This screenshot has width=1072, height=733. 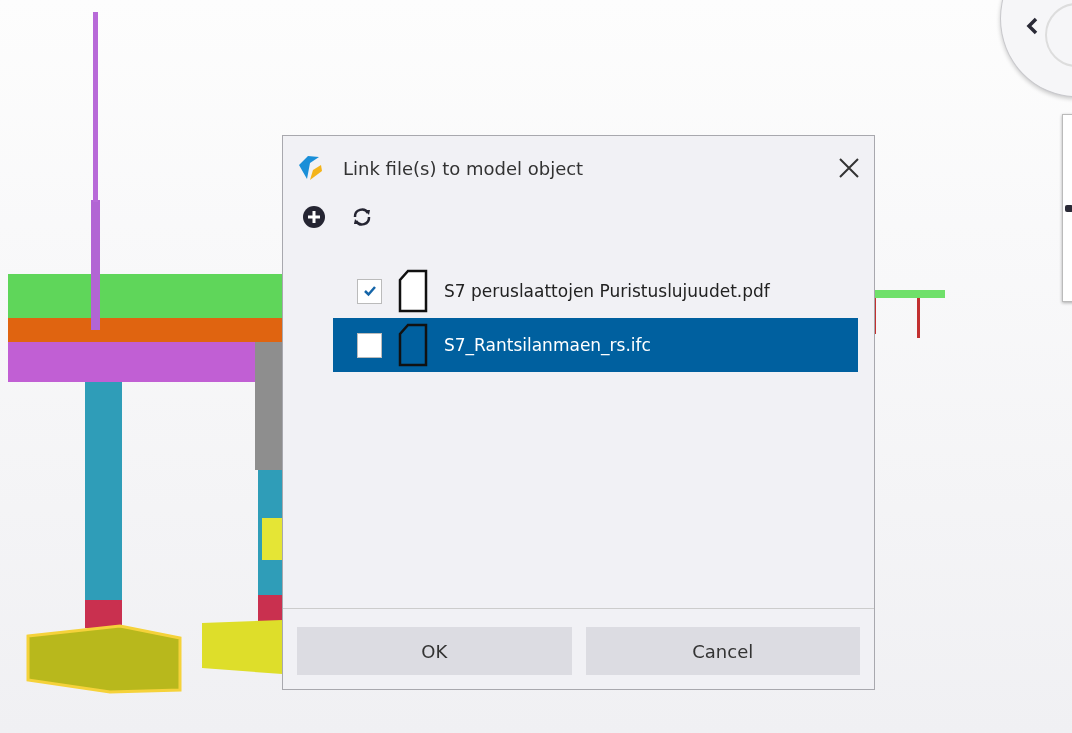 I want to click on handle-icon, so click(x=1068, y=208).